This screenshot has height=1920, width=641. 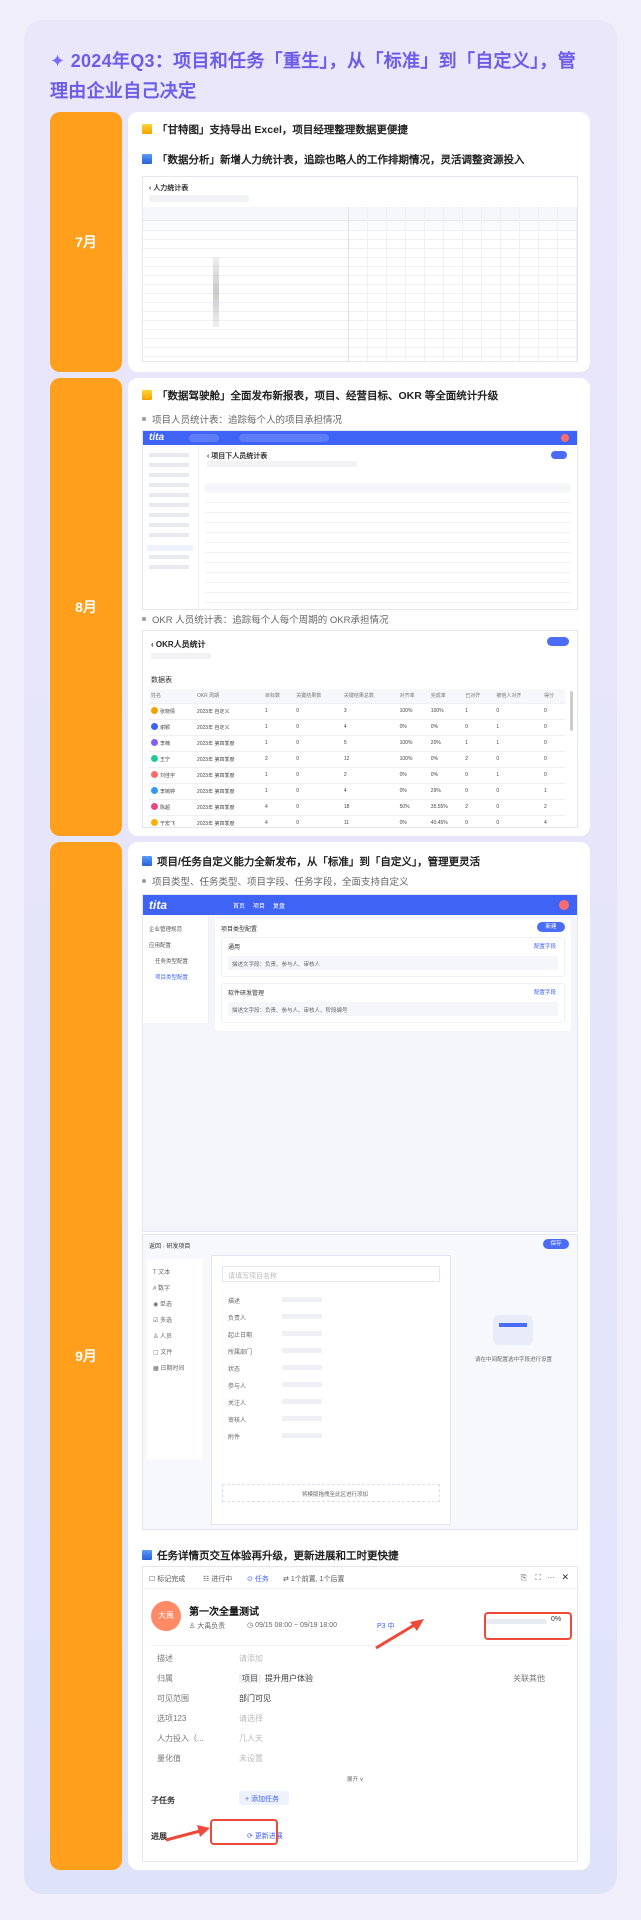 What do you see at coordinates (551, 927) in the screenshot?
I see `create-button: 新建` at bounding box center [551, 927].